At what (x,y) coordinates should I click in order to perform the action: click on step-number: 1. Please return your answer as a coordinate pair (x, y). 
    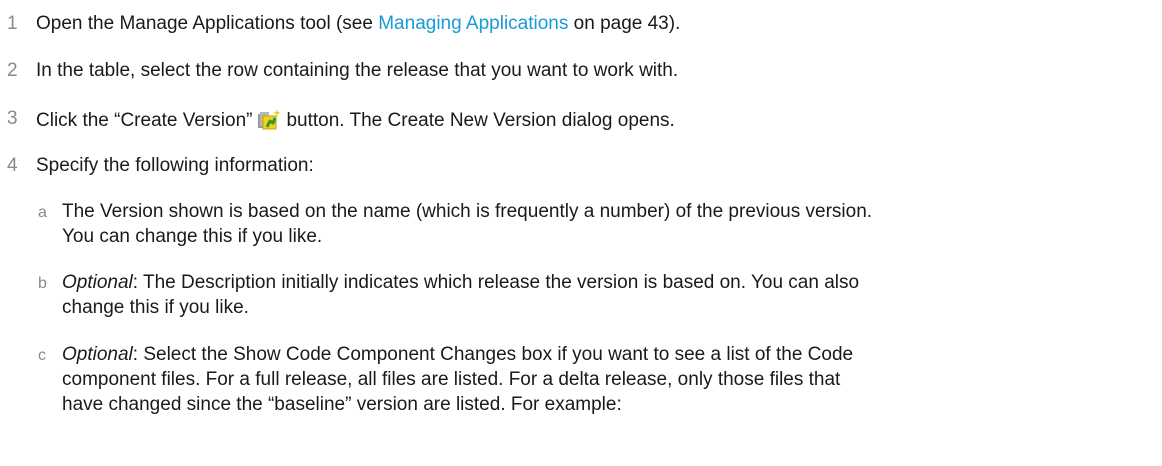
    Looking at the image, I should click on (12, 23).